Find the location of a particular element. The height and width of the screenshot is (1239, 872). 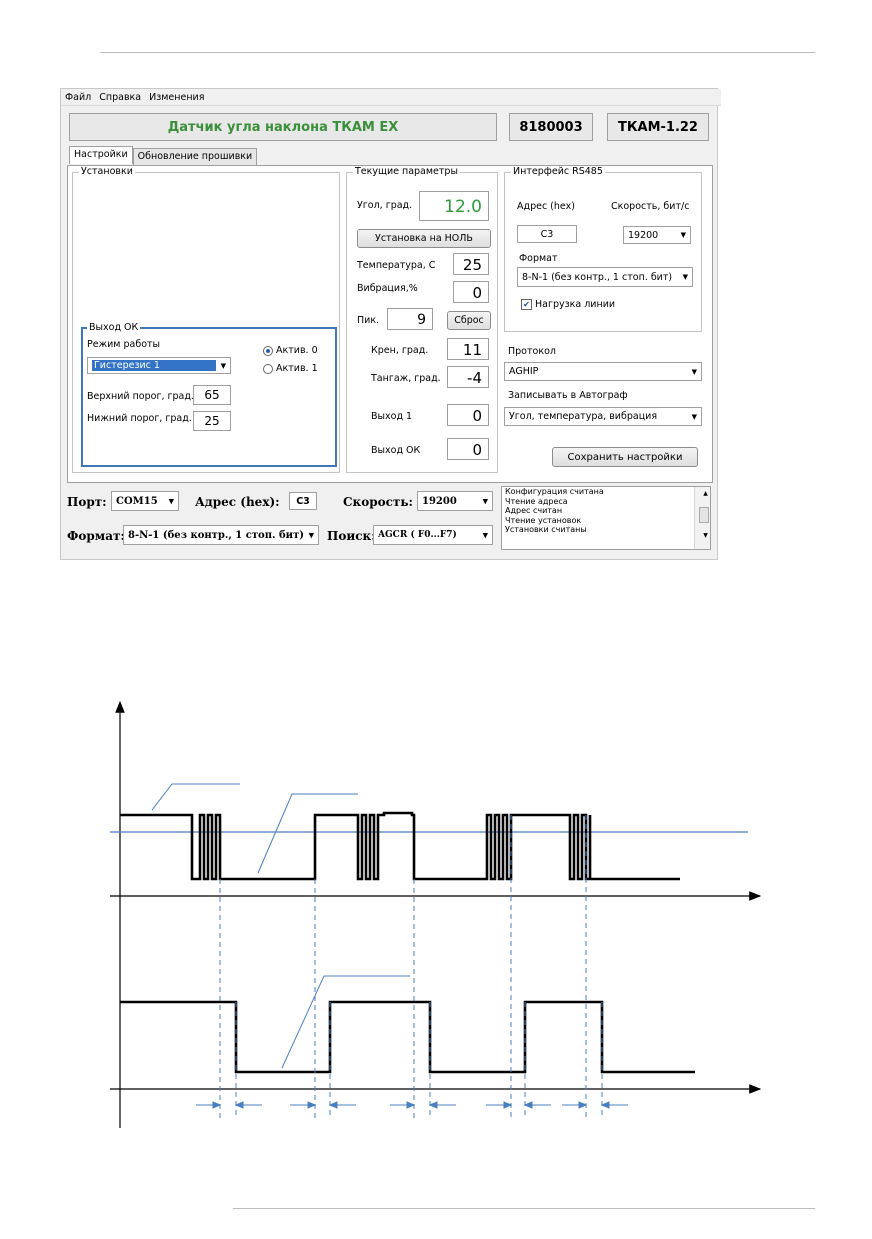

roll-label: Крен, град. is located at coordinates (400, 350).